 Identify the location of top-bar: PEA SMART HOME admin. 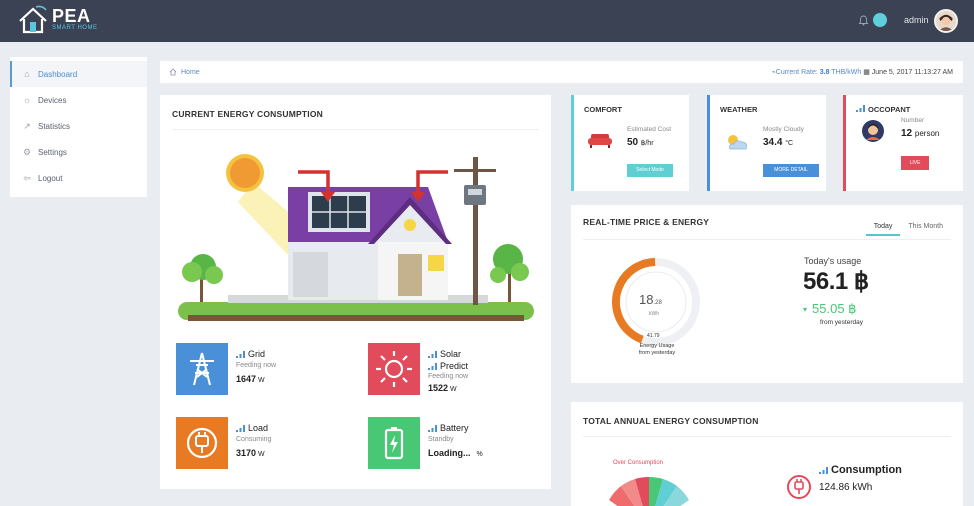
(487, 21).